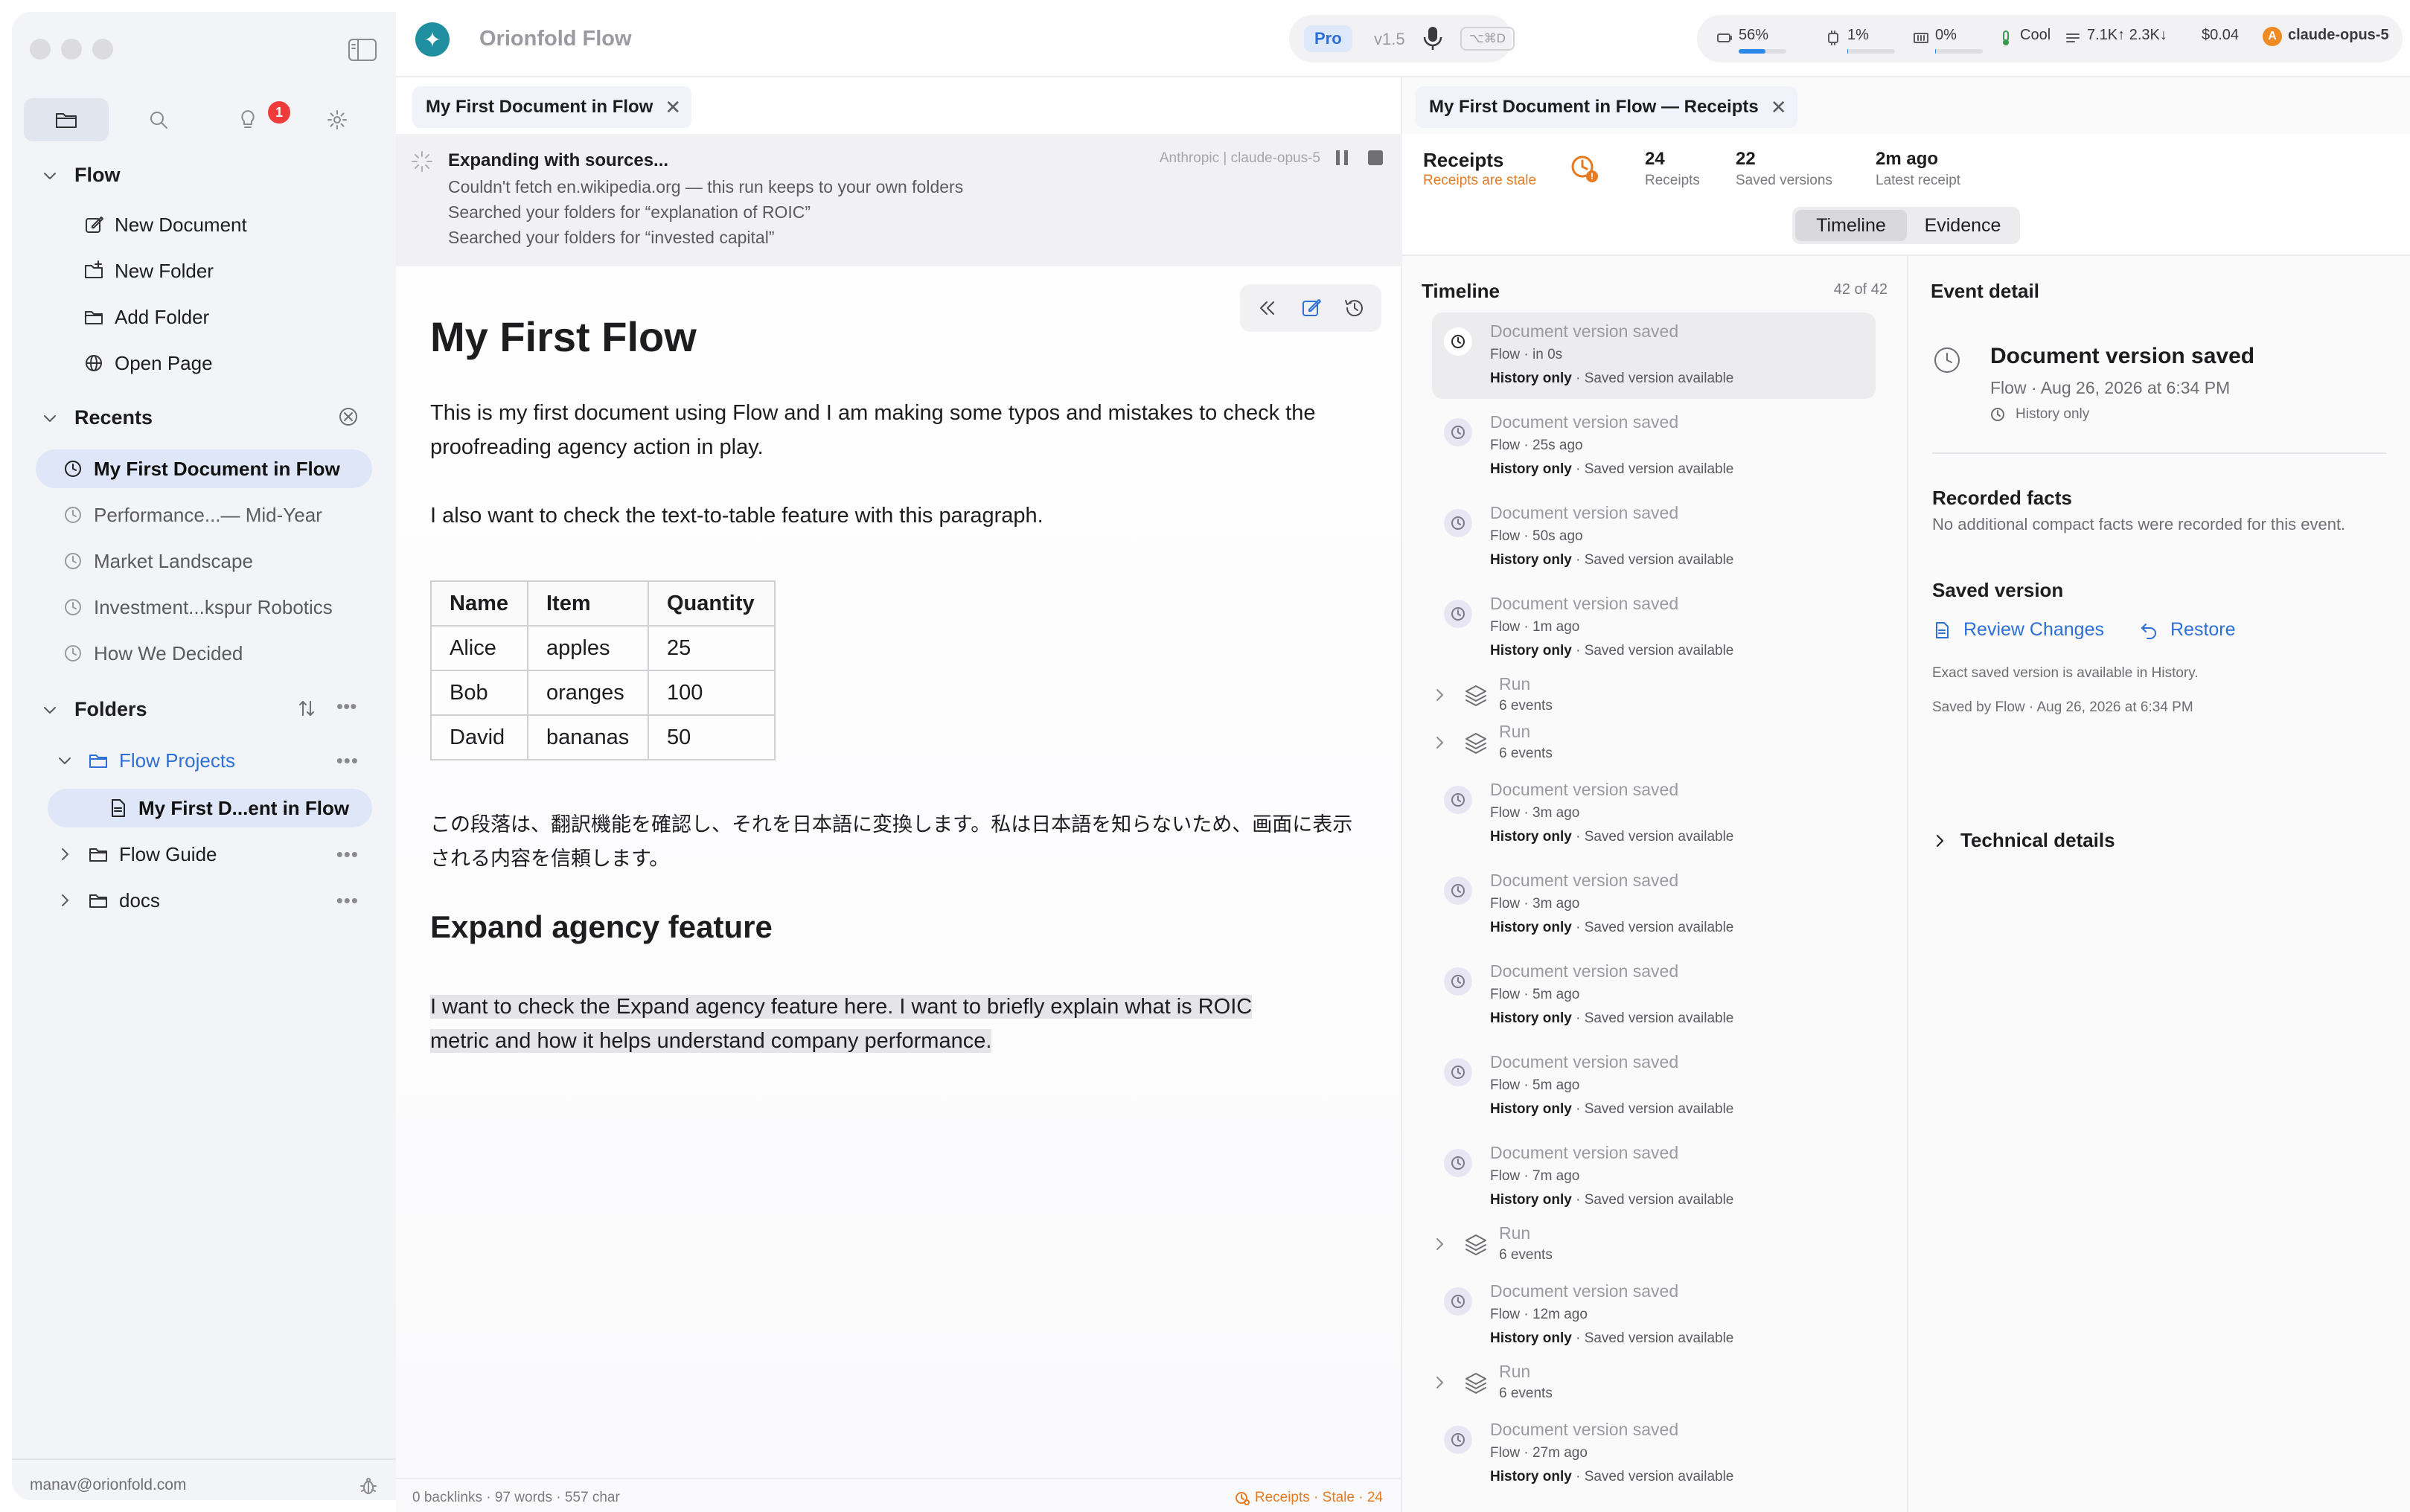  What do you see at coordinates (1762, 52) in the screenshot?
I see `context-bar` at bounding box center [1762, 52].